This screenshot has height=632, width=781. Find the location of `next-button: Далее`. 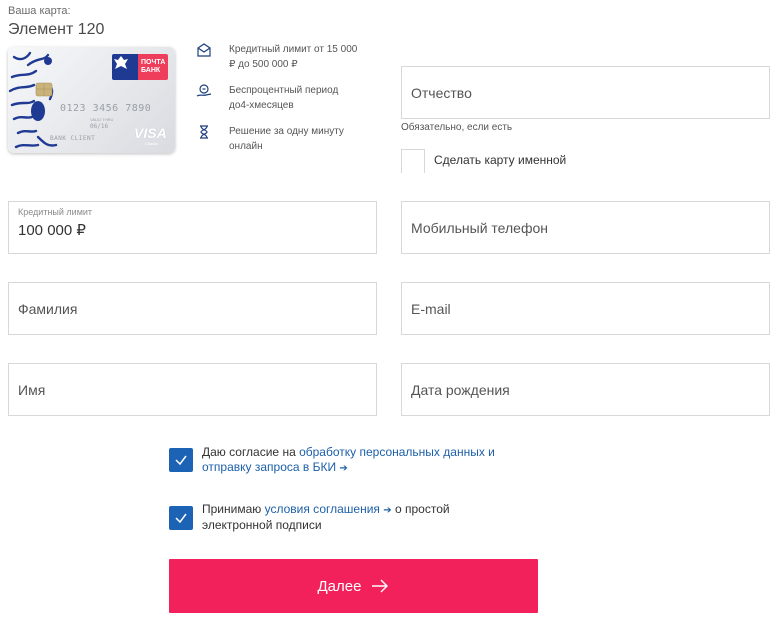

next-button: Далее is located at coordinates (353, 586).